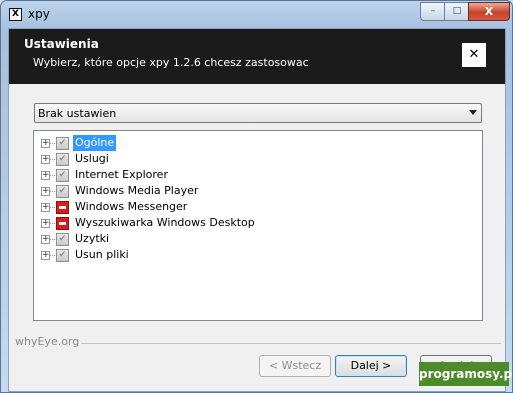 The width and height of the screenshot is (513, 393). I want to click on title-bar: X xpy – □ X, so click(256, 14).